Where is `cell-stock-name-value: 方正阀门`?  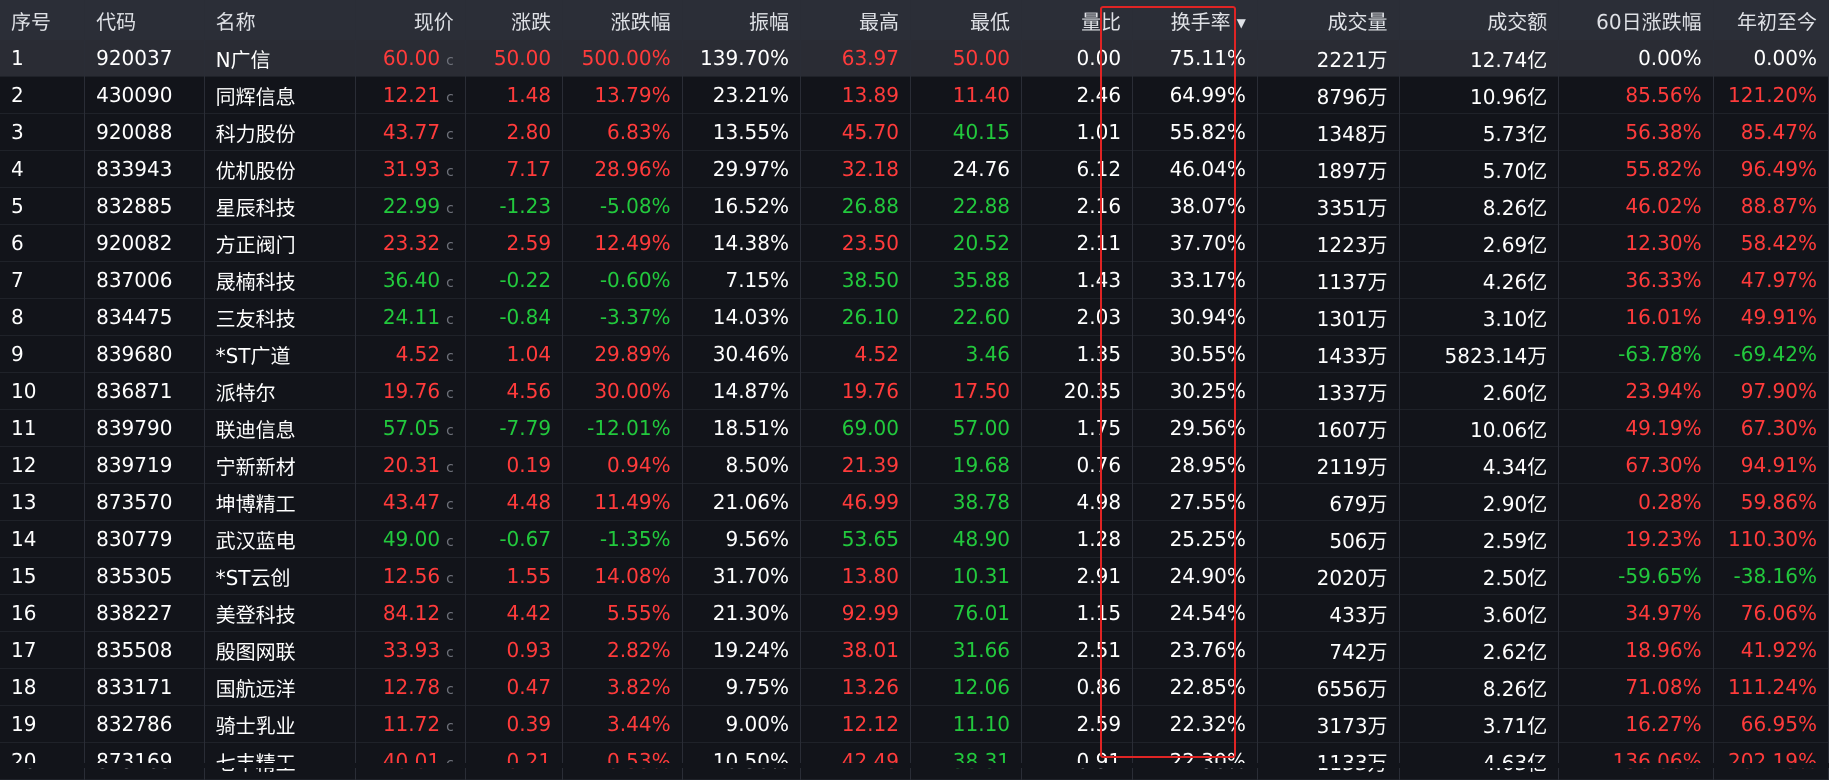 cell-stock-name-value: 方正阀门 is located at coordinates (255, 244).